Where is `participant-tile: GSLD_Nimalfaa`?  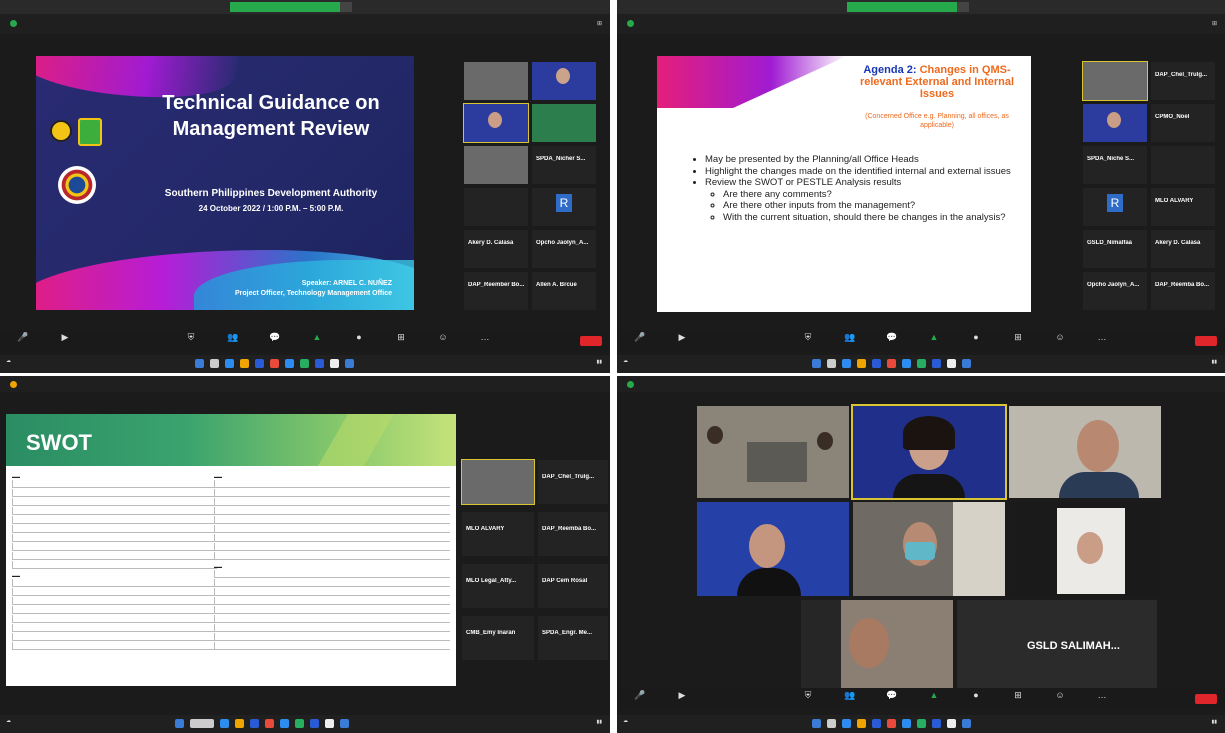 participant-tile: GSLD_Nimalfaa is located at coordinates (1115, 249).